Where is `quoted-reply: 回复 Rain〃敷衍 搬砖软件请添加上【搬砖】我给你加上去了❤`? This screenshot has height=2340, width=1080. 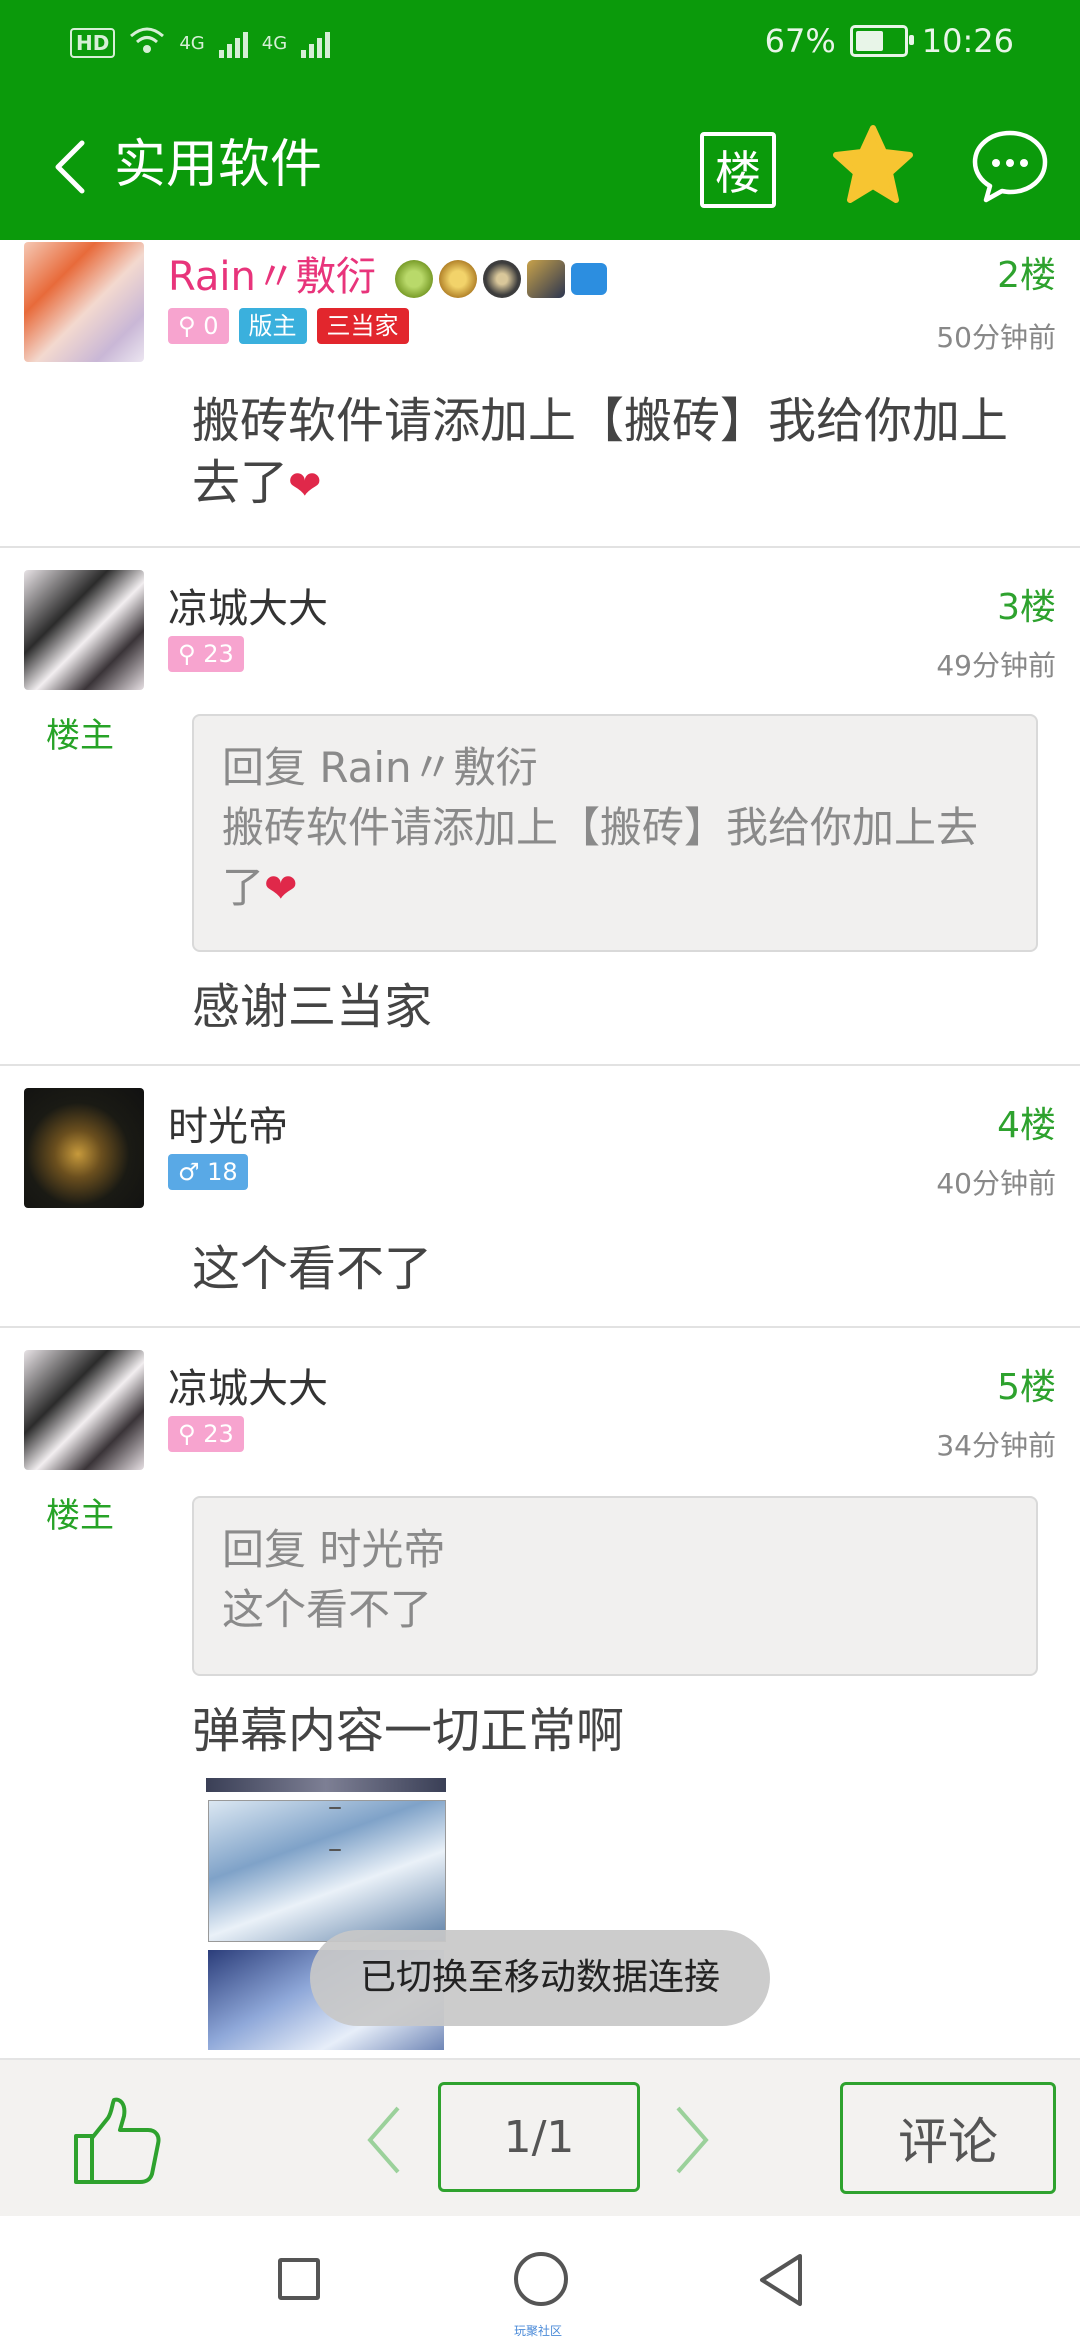
quoted-reply: 回复 Rain〃敷衍 搬砖软件请添加上【搬砖】我给你加上去了❤ is located at coordinates (615, 833).